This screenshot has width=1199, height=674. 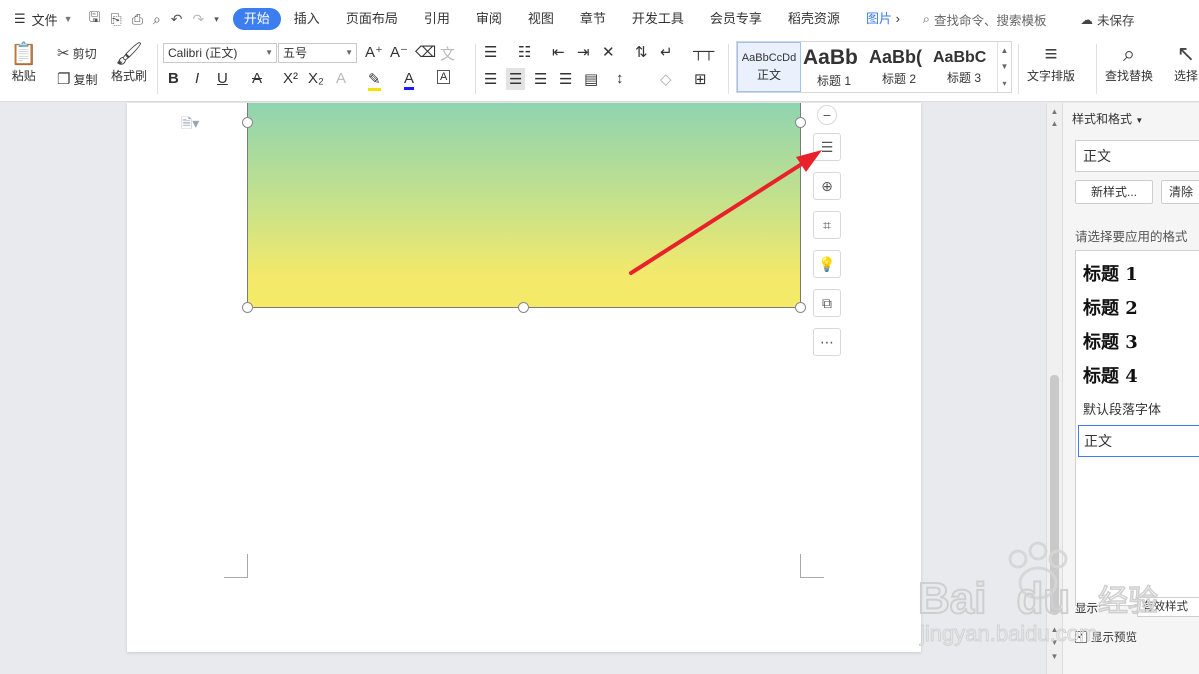 I want to click on tab-developer: 开发工具, so click(x=658, y=19).